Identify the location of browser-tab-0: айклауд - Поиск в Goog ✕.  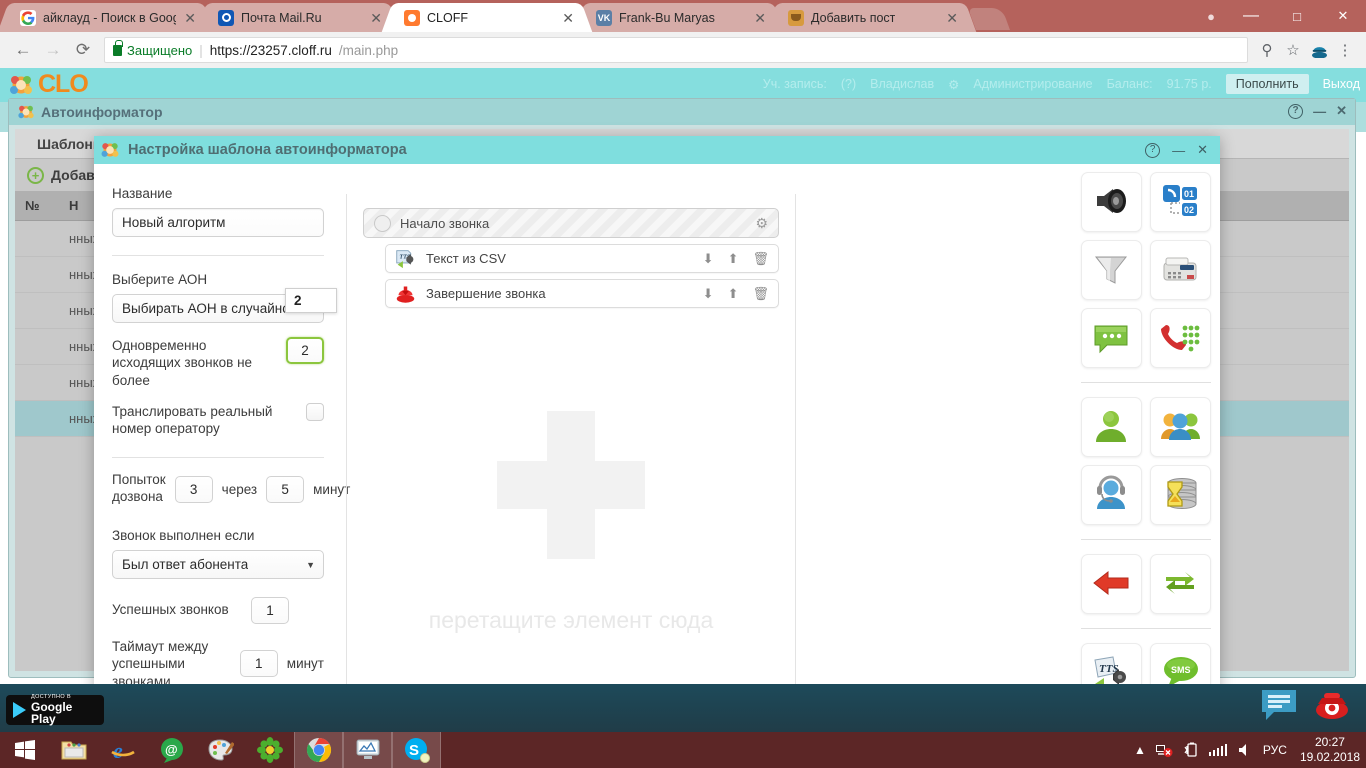
(106, 17).